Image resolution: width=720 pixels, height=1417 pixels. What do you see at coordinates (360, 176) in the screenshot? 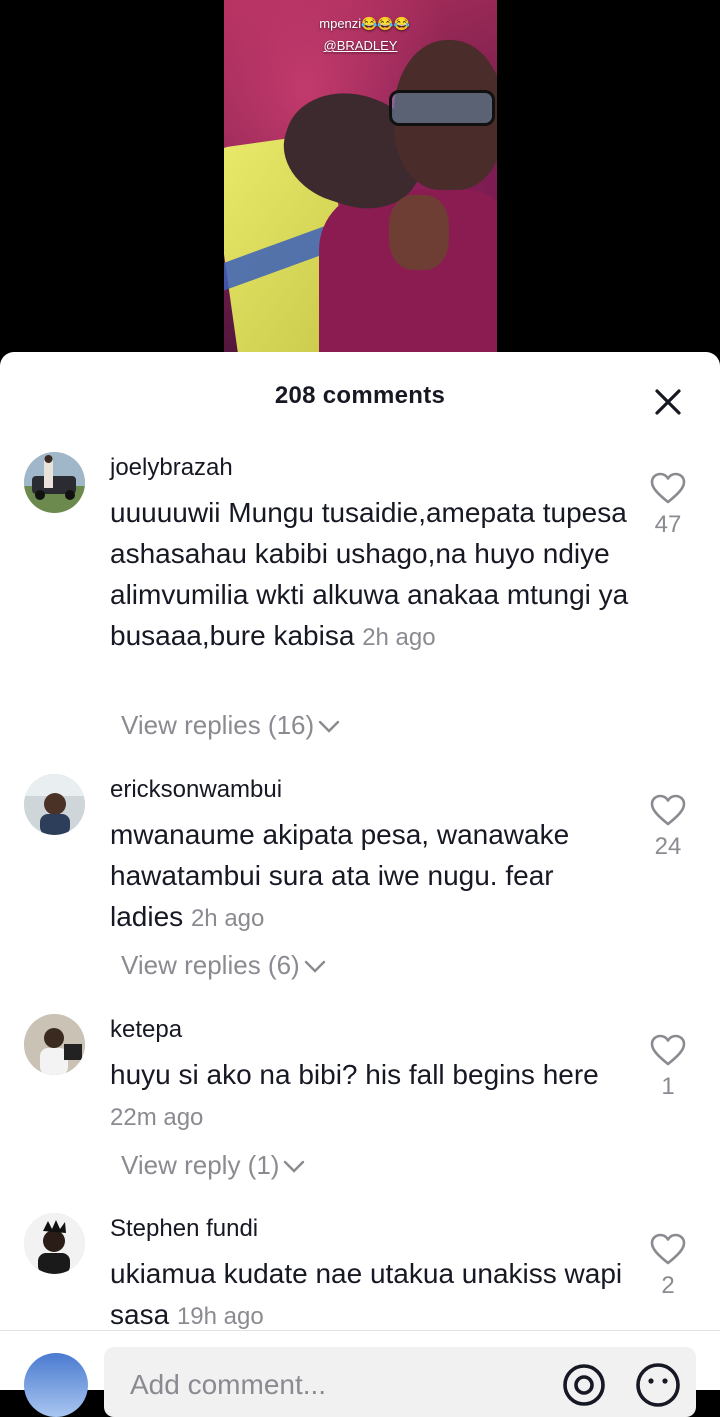
I see `video-frame: mpenzi😂😂😂 @BRADLEY` at bounding box center [360, 176].